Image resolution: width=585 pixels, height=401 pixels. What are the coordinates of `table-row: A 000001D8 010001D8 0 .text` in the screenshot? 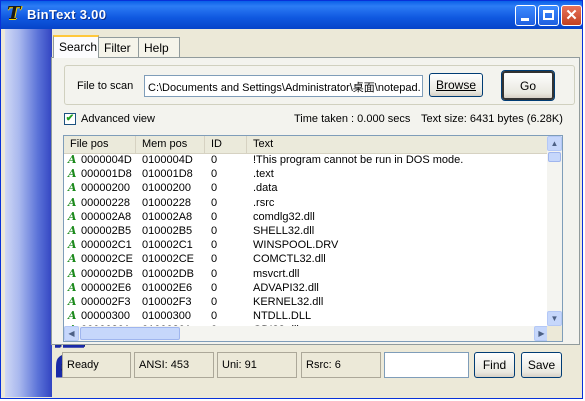 It's located at (306, 174).